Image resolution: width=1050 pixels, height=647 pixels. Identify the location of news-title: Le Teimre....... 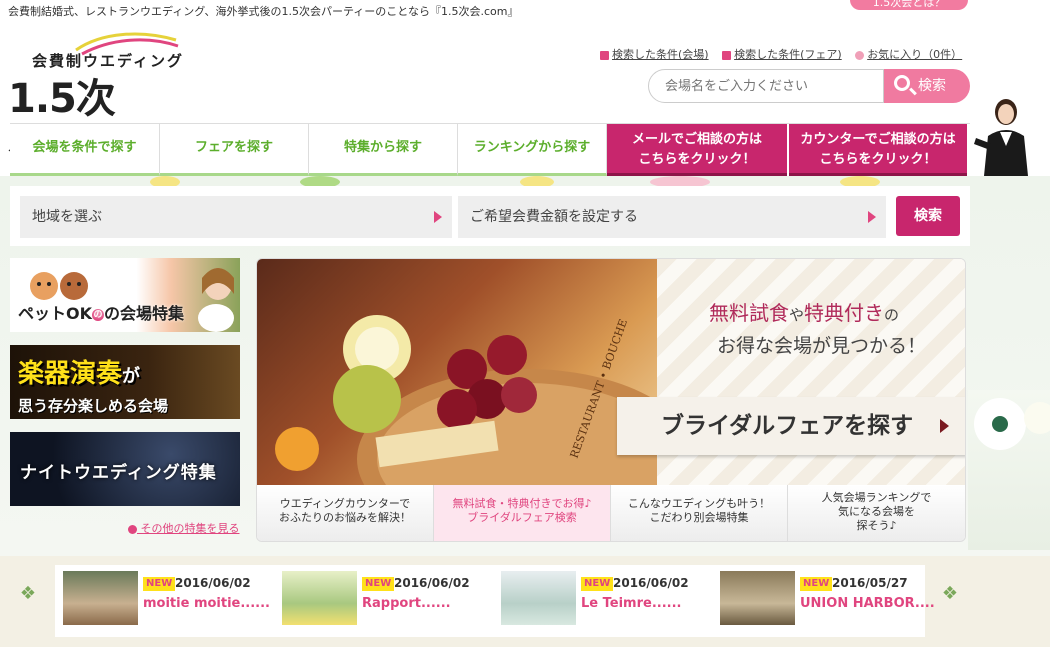
(631, 603).